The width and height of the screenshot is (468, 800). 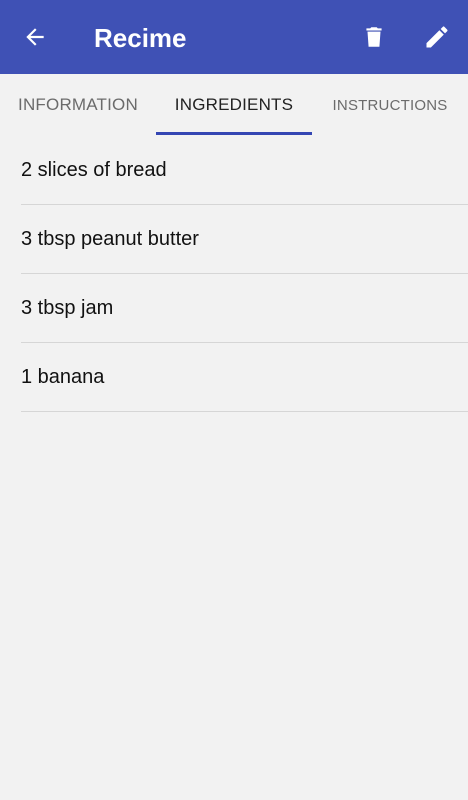 What do you see at coordinates (244, 170) in the screenshot?
I see `ingredient-item: 2 slices of bread` at bounding box center [244, 170].